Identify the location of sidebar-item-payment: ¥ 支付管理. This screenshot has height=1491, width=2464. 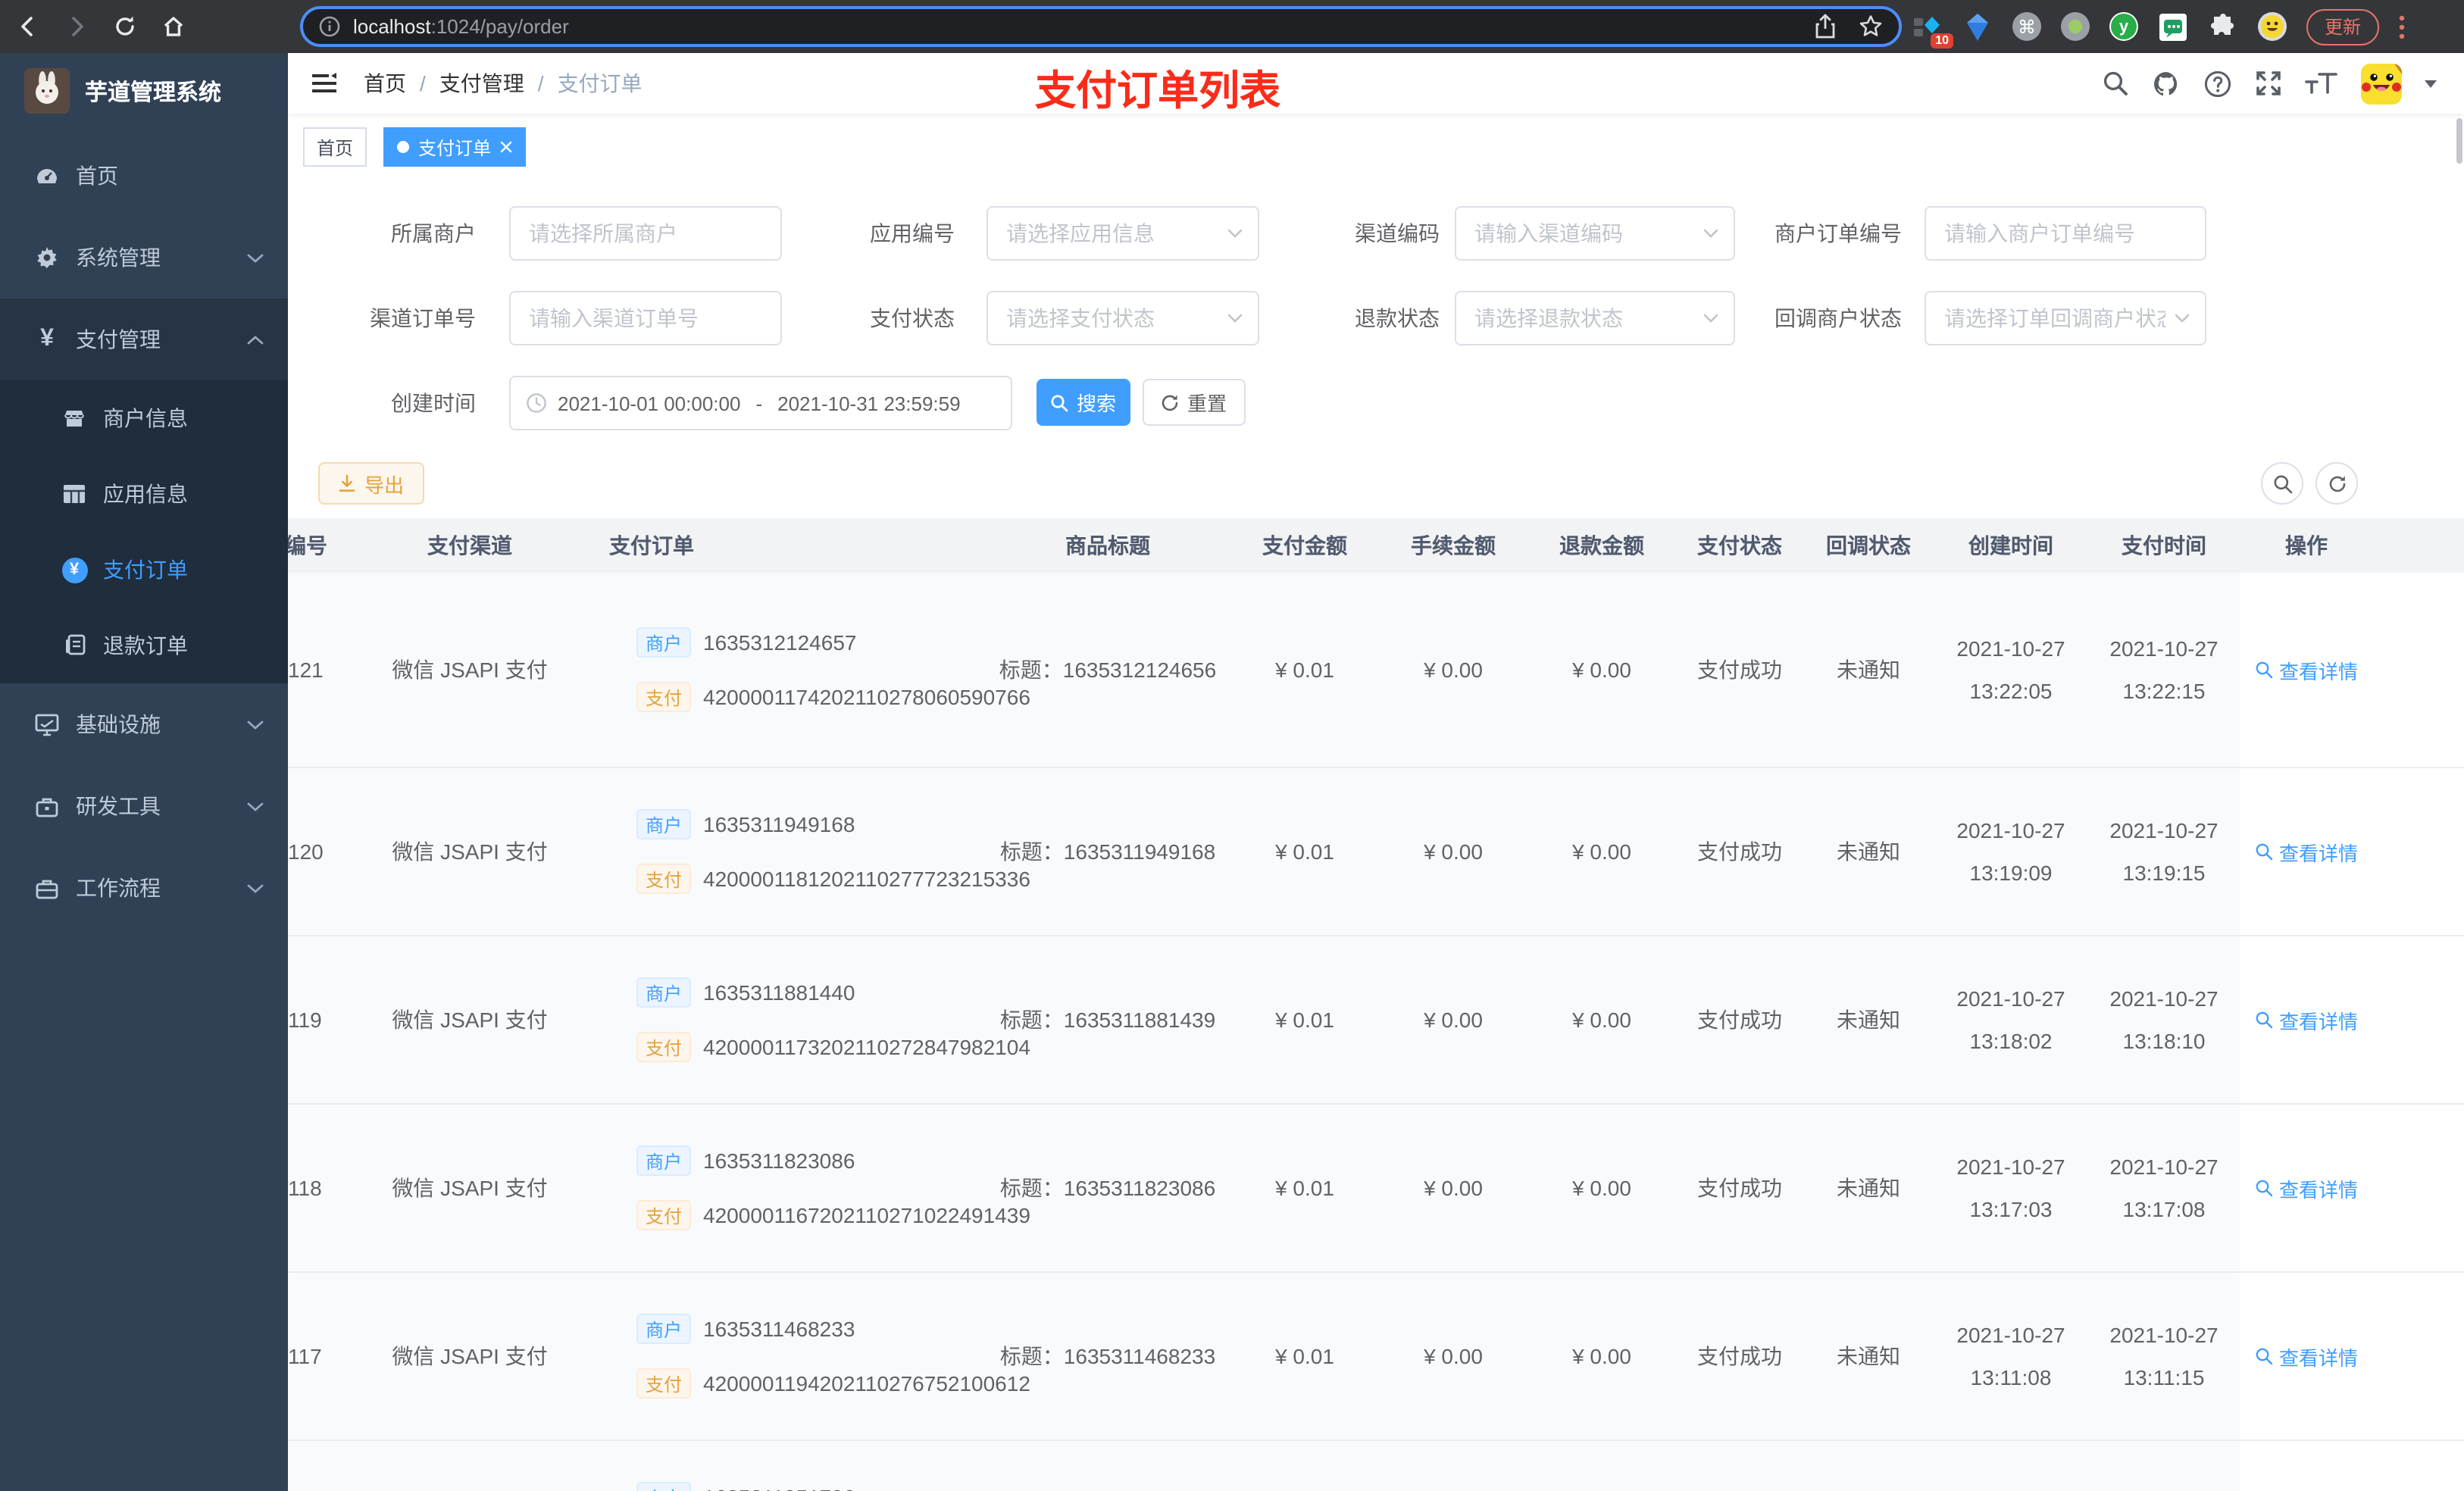
(144, 339).